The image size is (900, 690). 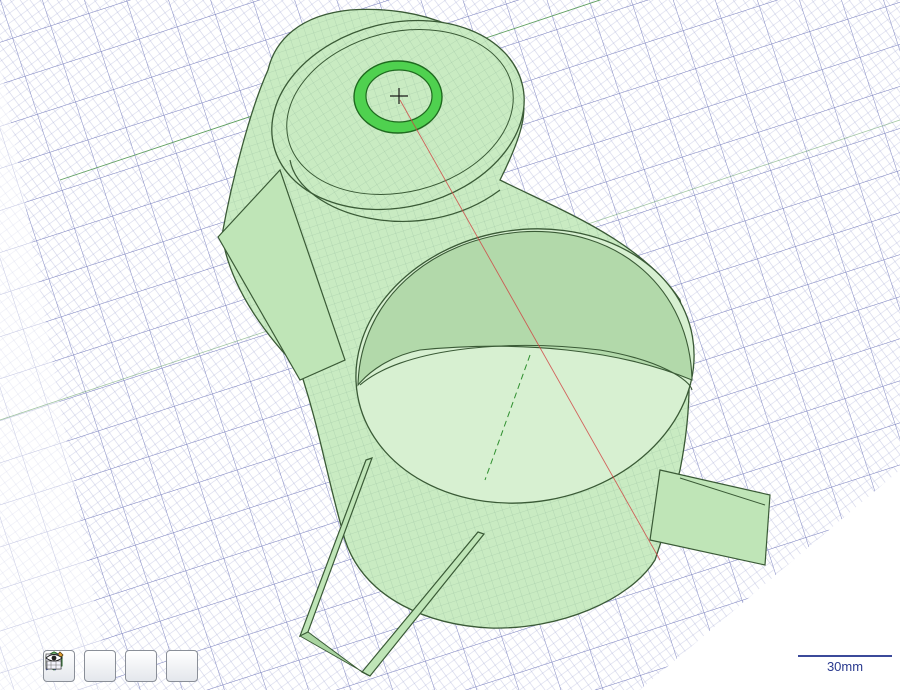 I want to click on visibility-button, so click(x=121, y=666).